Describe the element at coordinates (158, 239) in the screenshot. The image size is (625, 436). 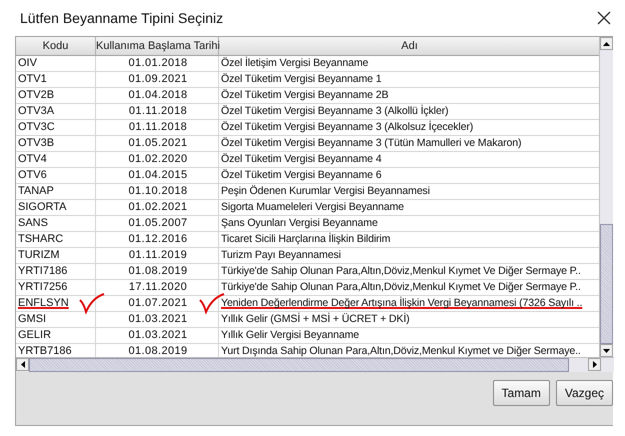
I see `table-cell: 01.12.2016` at that location.